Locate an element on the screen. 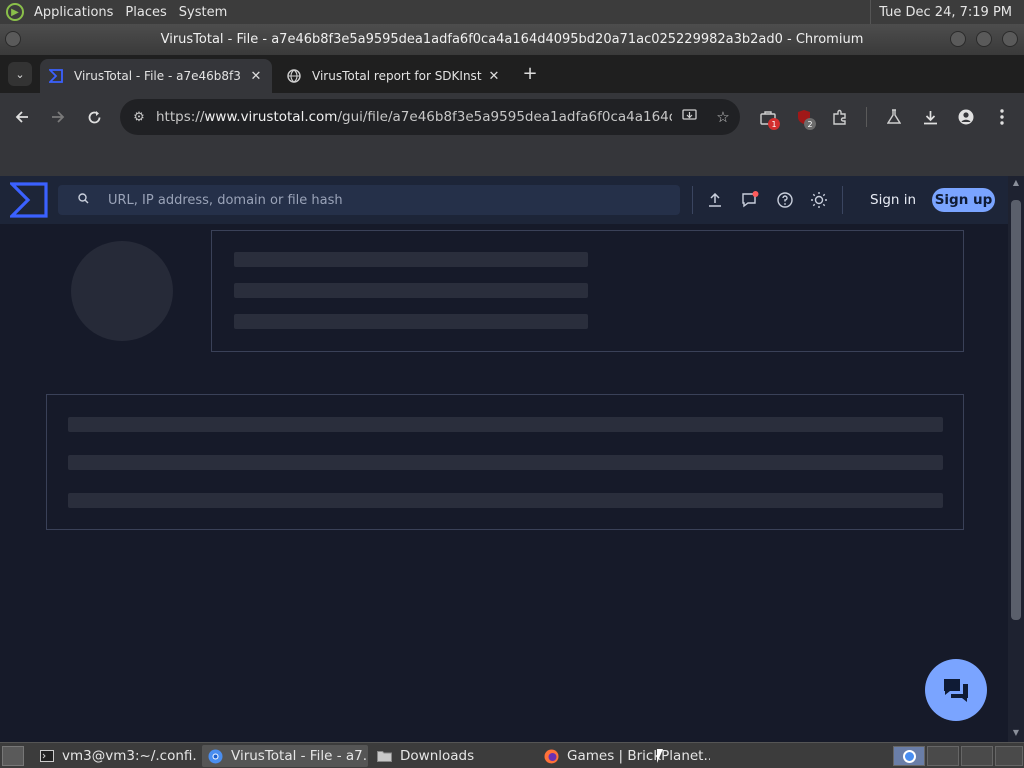 The image size is (1024, 768). places-menu: Places is located at coordinates (145, 12).